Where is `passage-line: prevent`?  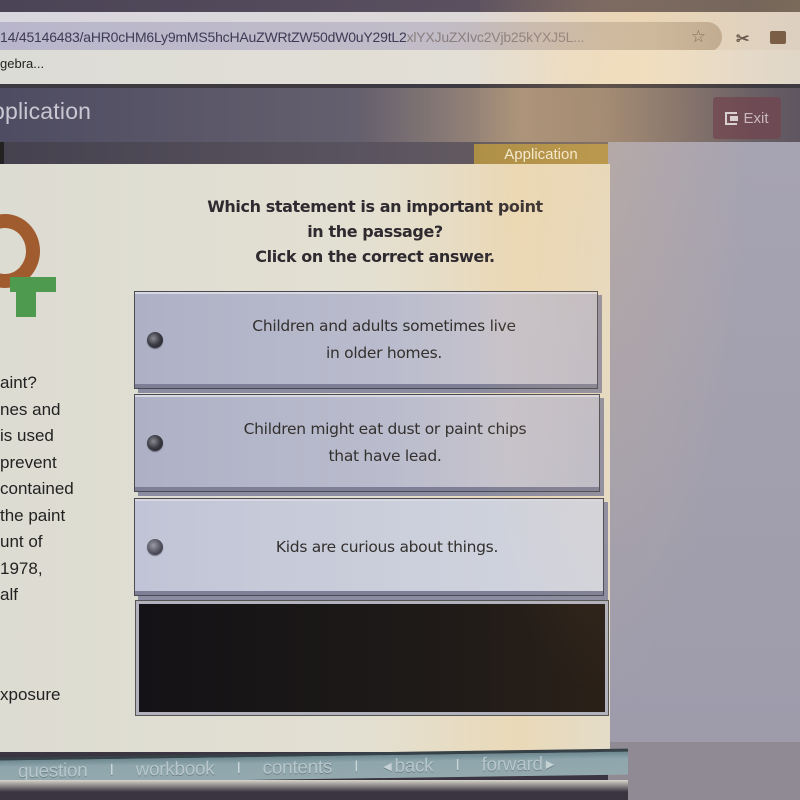
passage-line: prevent is located at coordinates (28, 462).